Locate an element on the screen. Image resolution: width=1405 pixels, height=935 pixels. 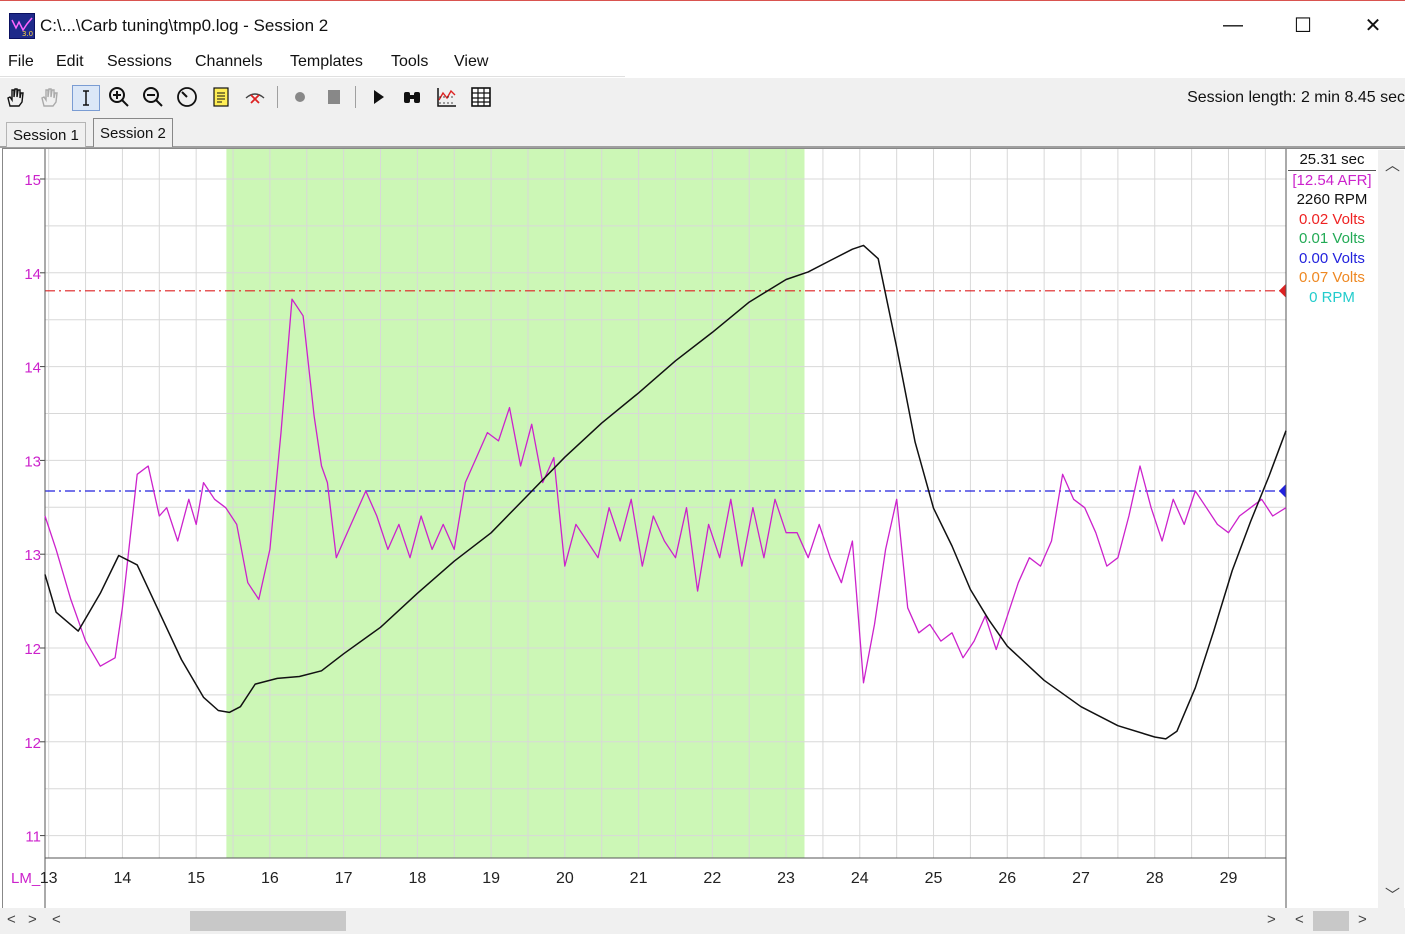
scroll-up-icon: ︿ is located at coordinates (1392, 164).